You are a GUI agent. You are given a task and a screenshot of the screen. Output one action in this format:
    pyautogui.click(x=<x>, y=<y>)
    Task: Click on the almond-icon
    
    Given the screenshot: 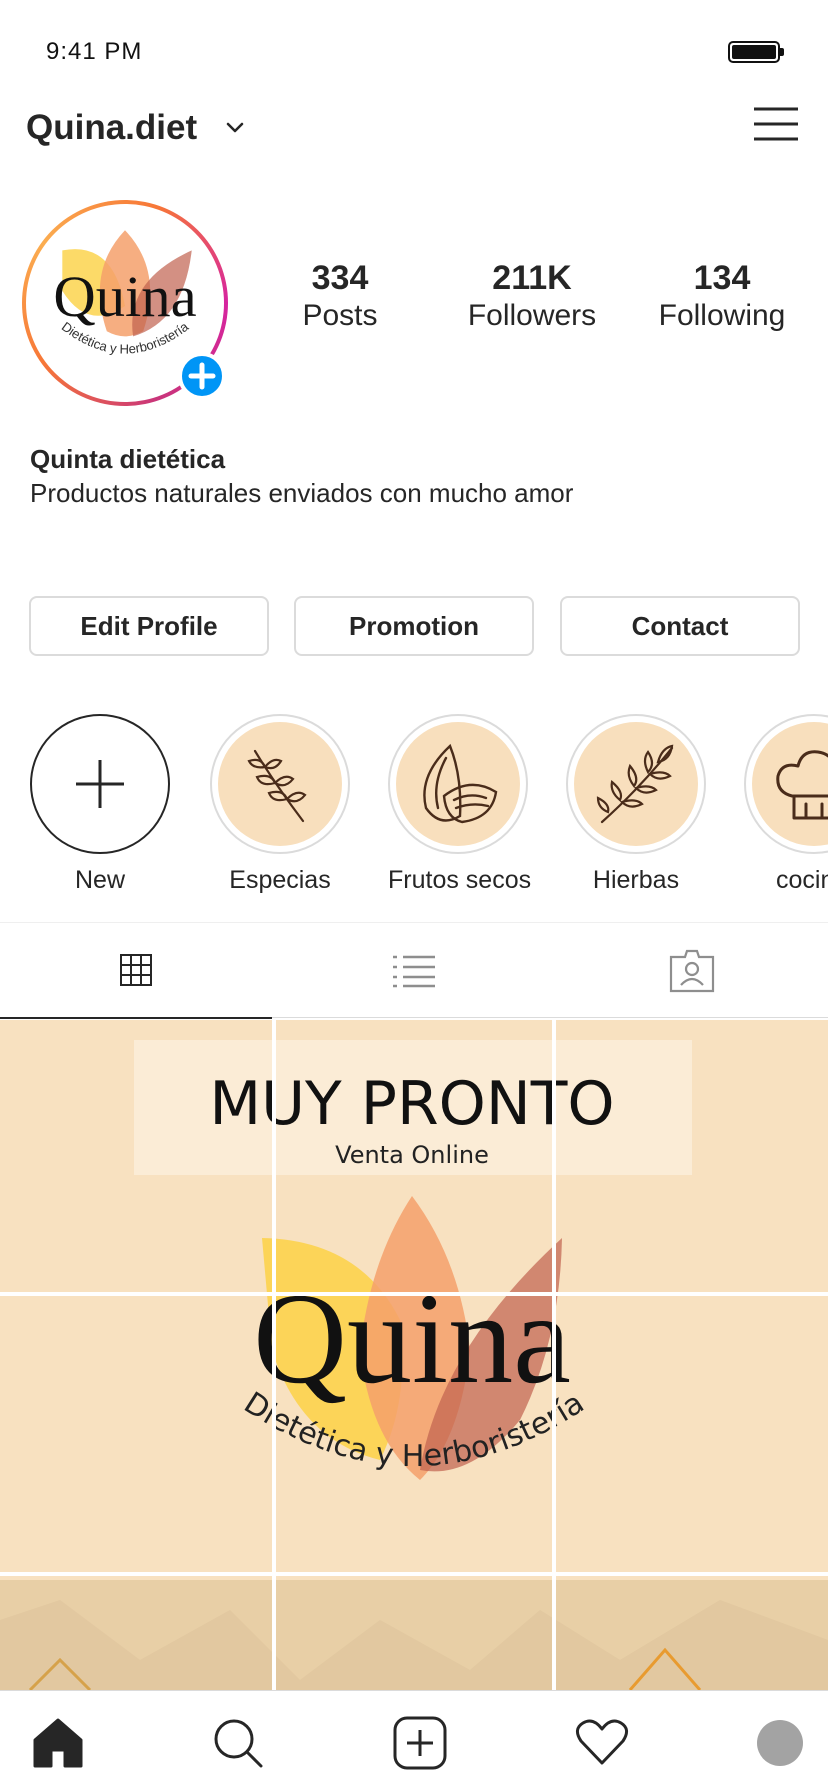 What is the action you would take?
    pyautogui.click(x=460, y=783)
    